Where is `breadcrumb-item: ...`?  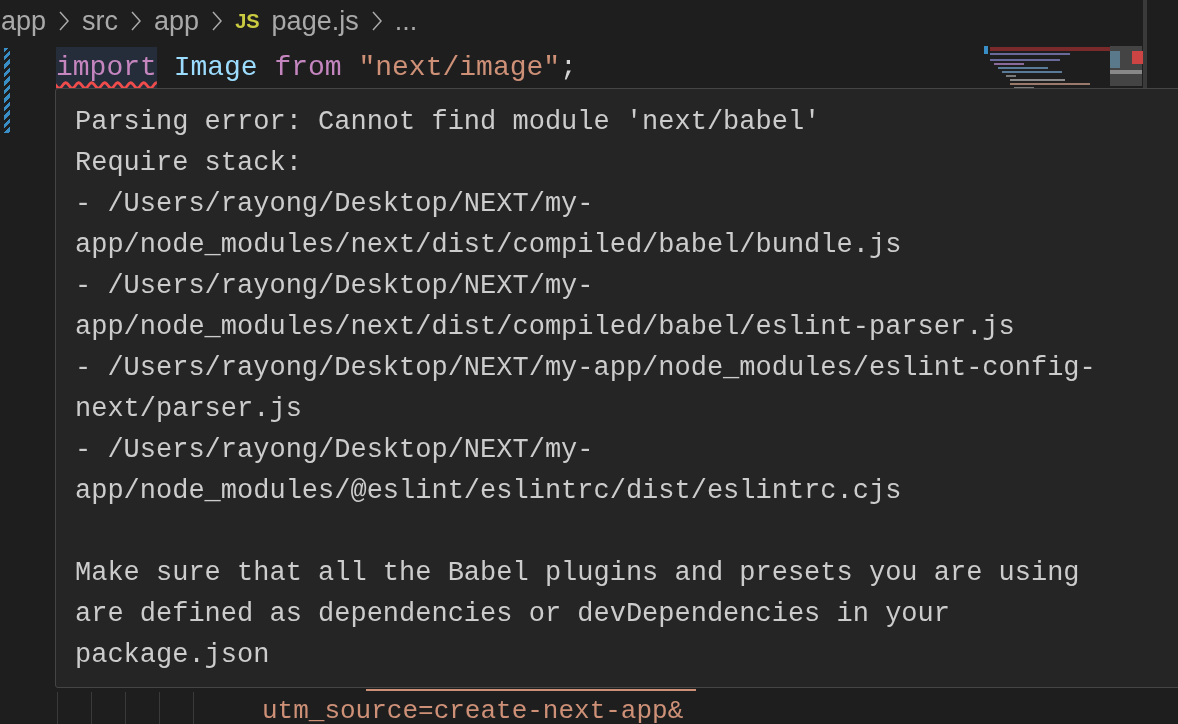
breadcrumb-item: ... is located at coordinates (406, 21).